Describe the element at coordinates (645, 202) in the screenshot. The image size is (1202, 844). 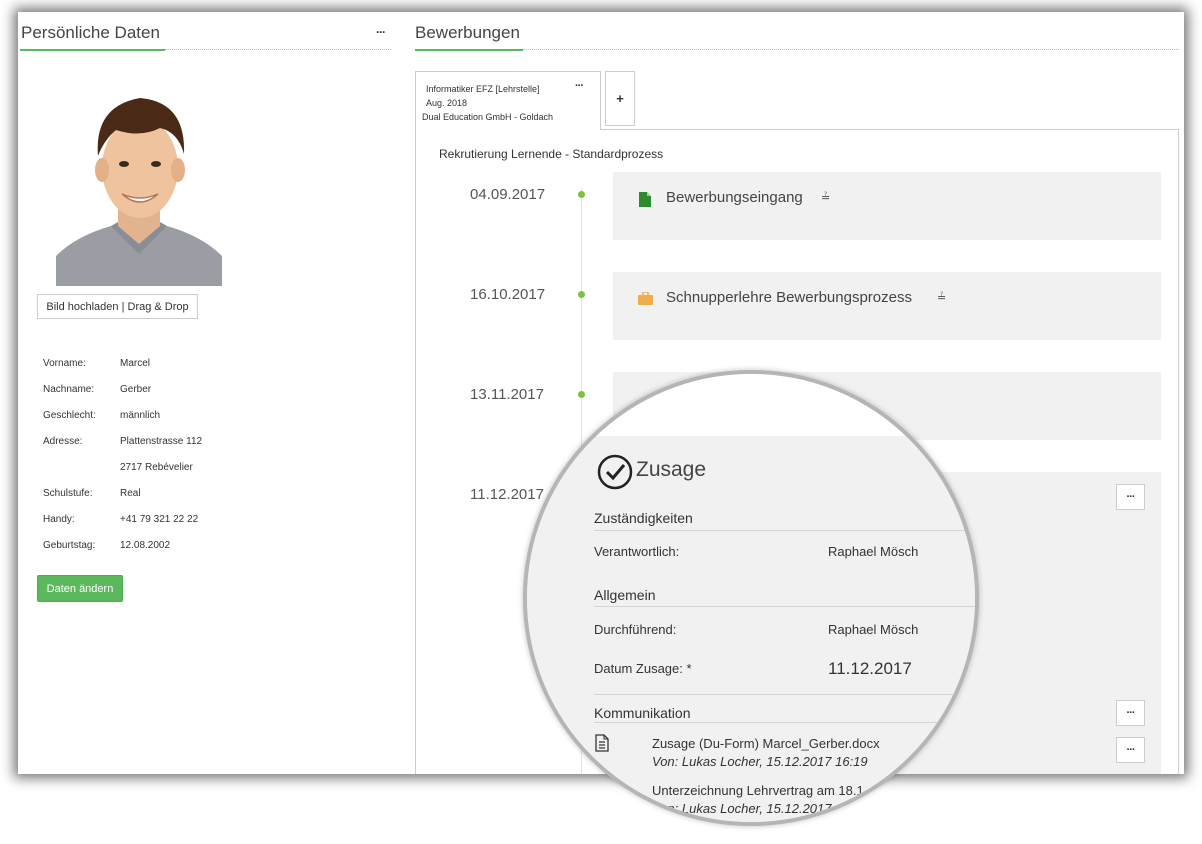
I see `document-icon` at that location.